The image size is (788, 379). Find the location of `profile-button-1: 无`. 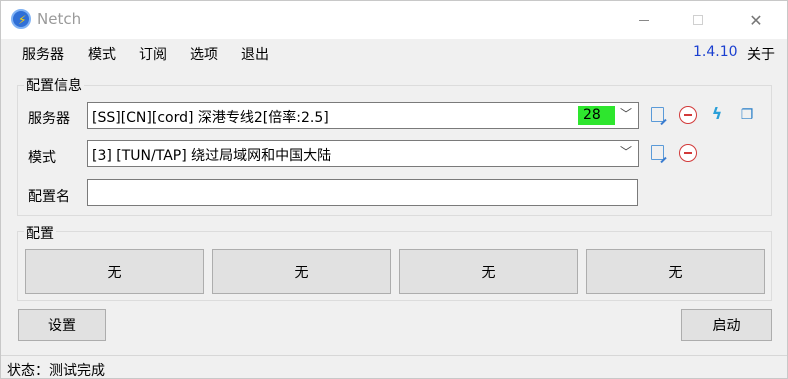

profile-button-1: 无 is located at coordinates (114, 271).